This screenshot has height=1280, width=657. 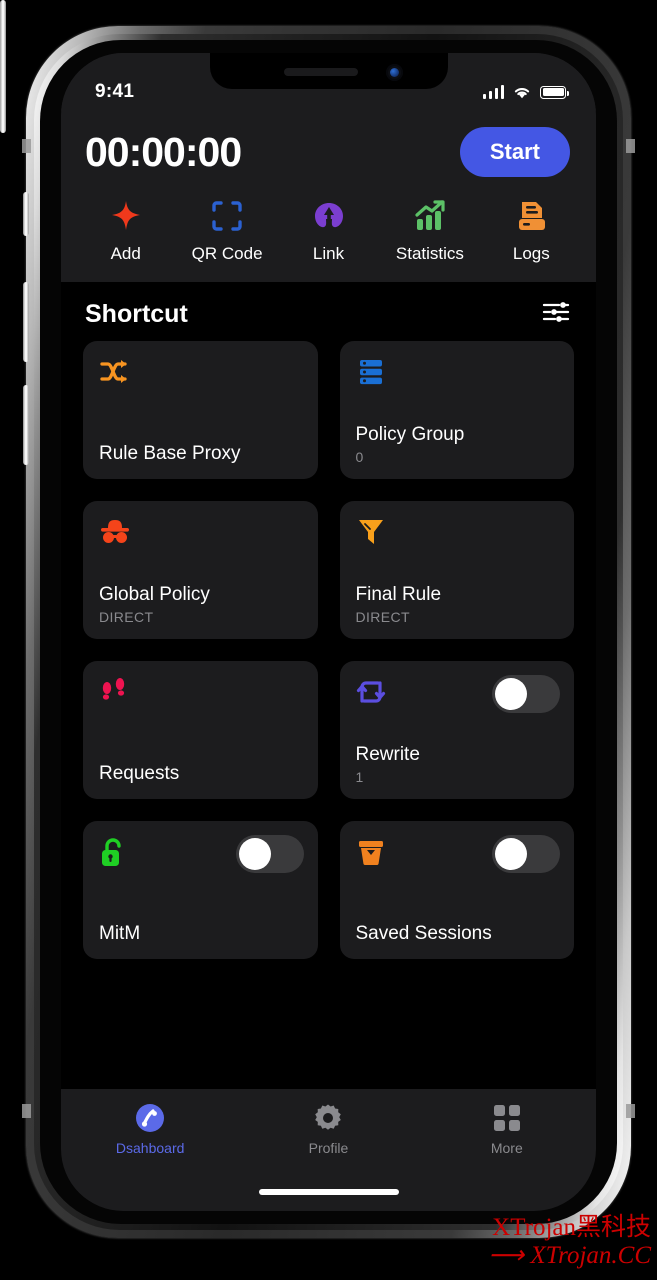 I want to click on frame-antenna-line-top-right, so click(x=630, y=146).